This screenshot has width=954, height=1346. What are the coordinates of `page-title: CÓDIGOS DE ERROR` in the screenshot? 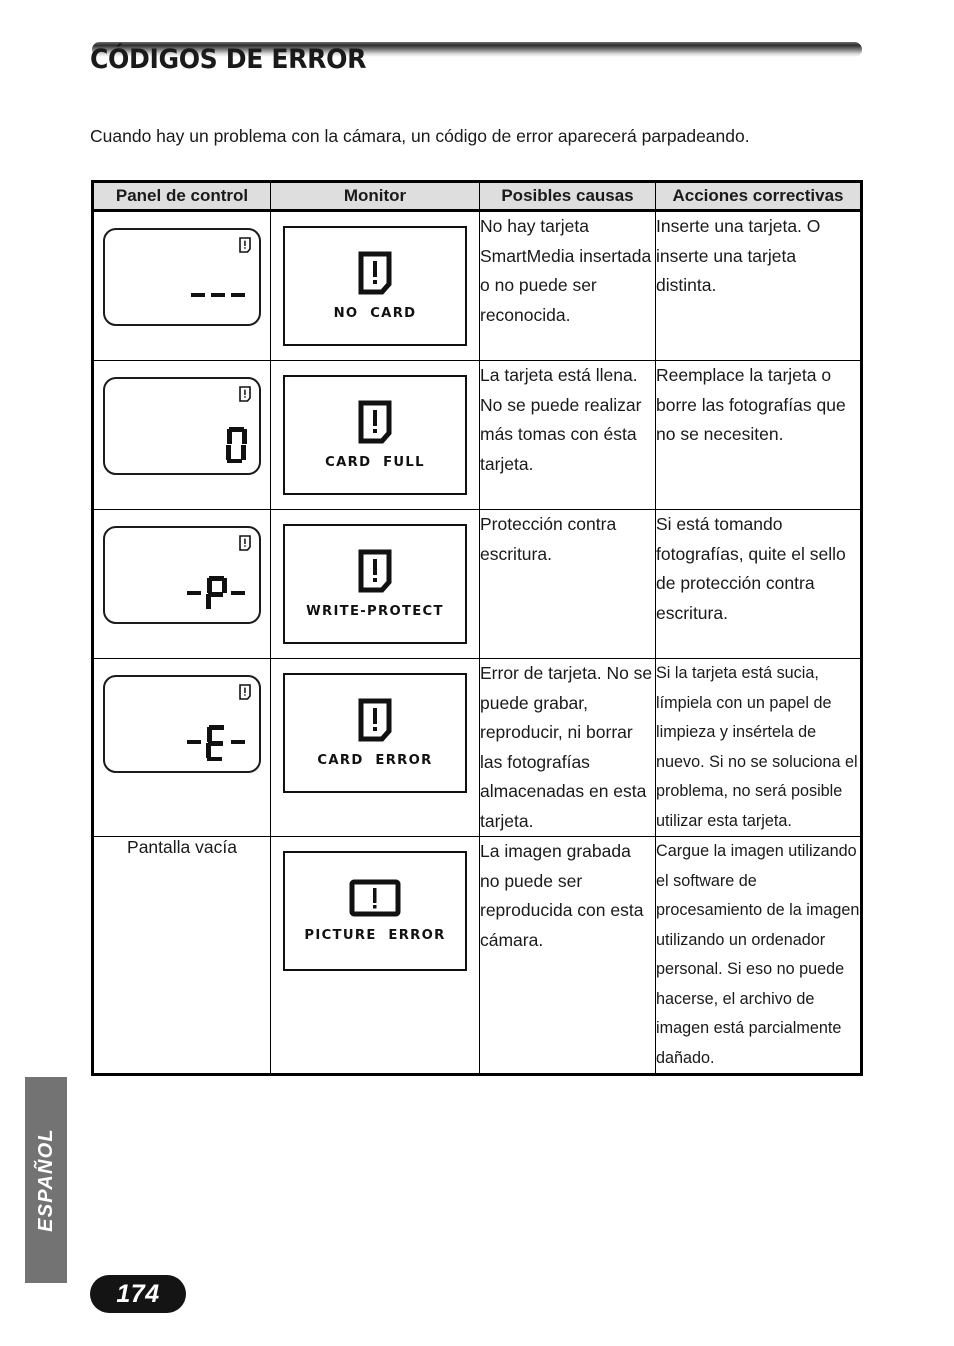 It's located at (228, 59).